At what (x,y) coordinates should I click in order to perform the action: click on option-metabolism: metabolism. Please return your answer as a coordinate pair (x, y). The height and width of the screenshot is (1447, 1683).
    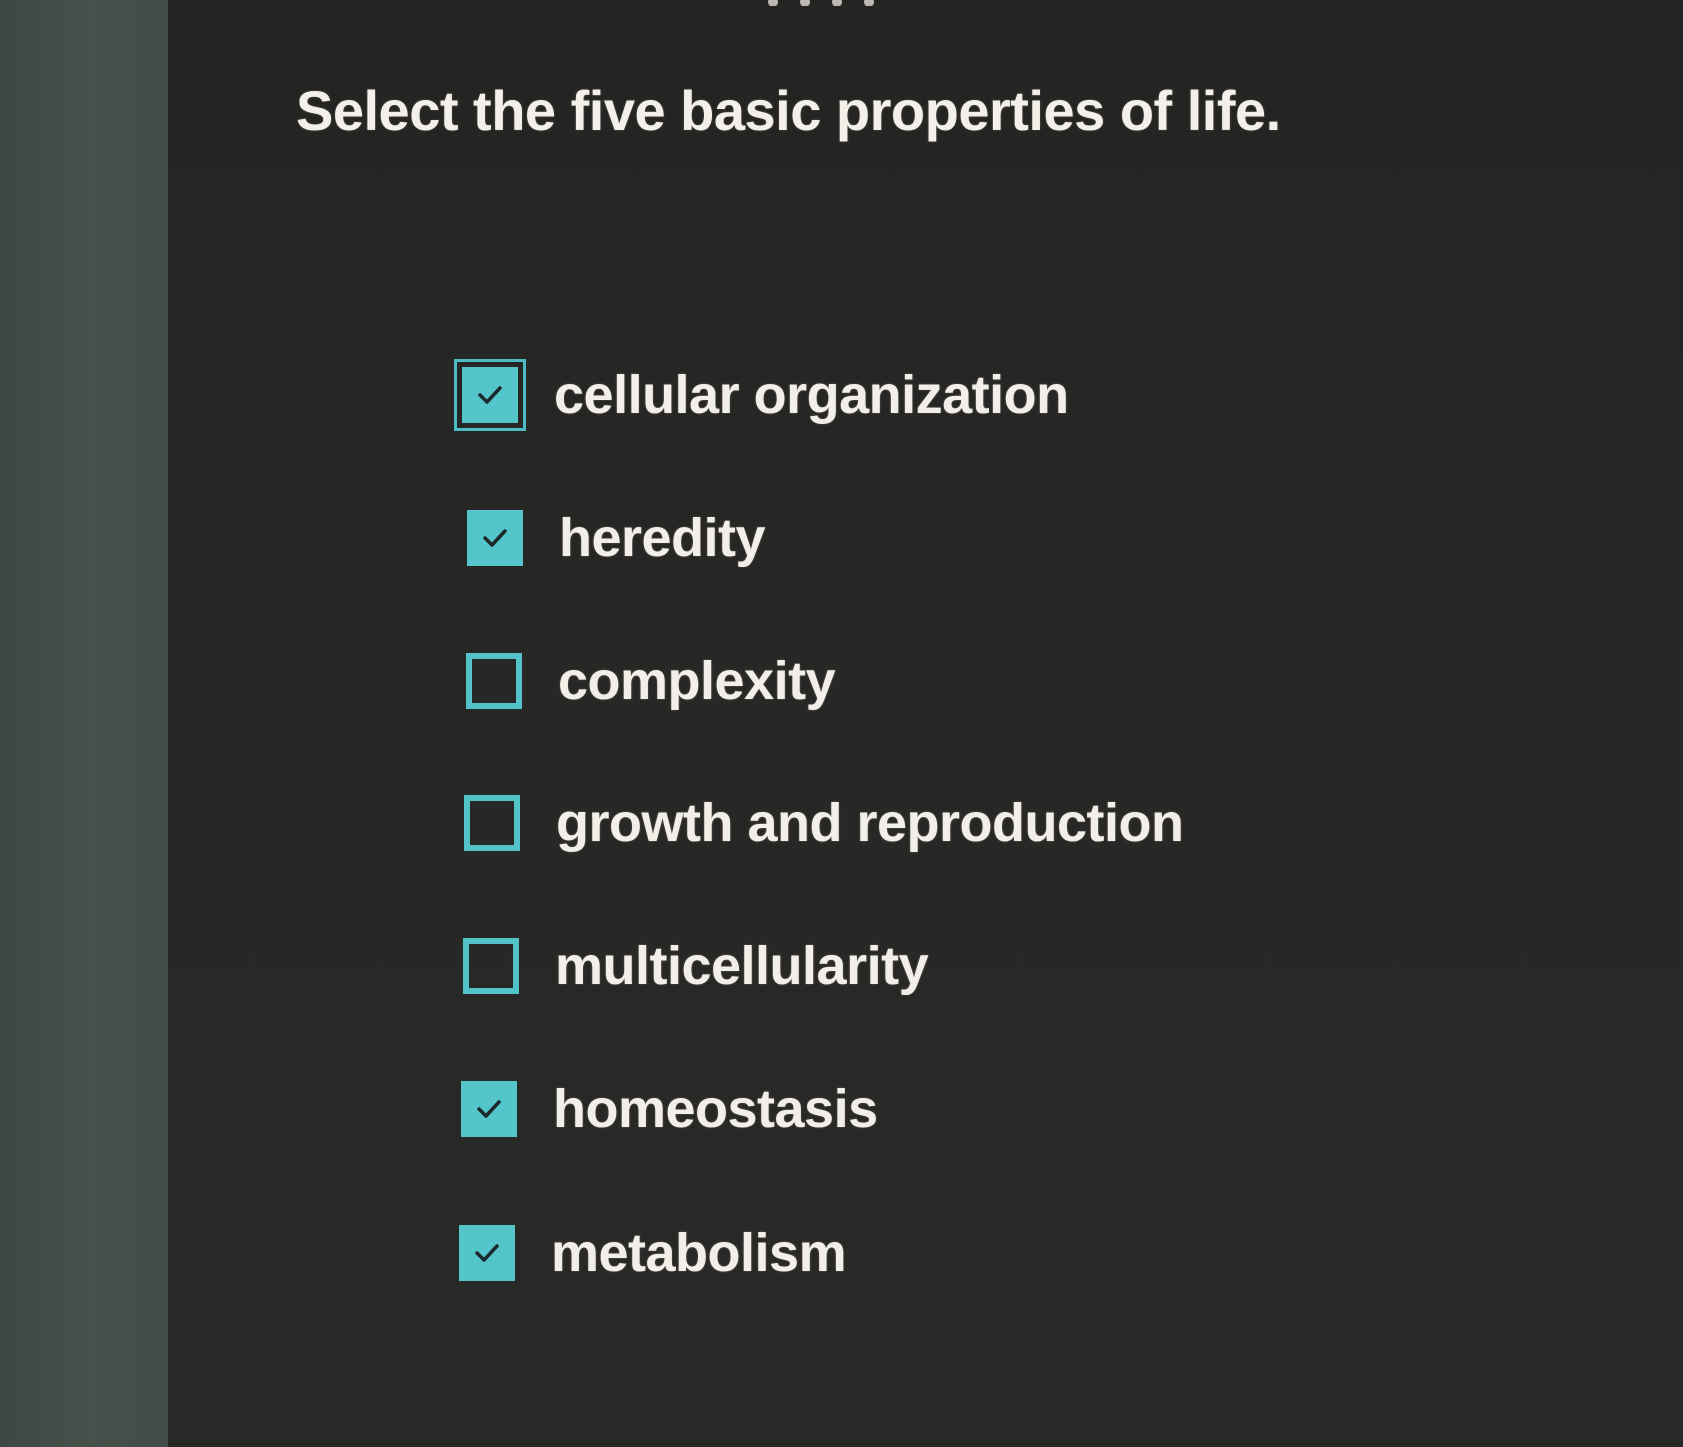
    Looking at the image, I should click on (653, 1253).